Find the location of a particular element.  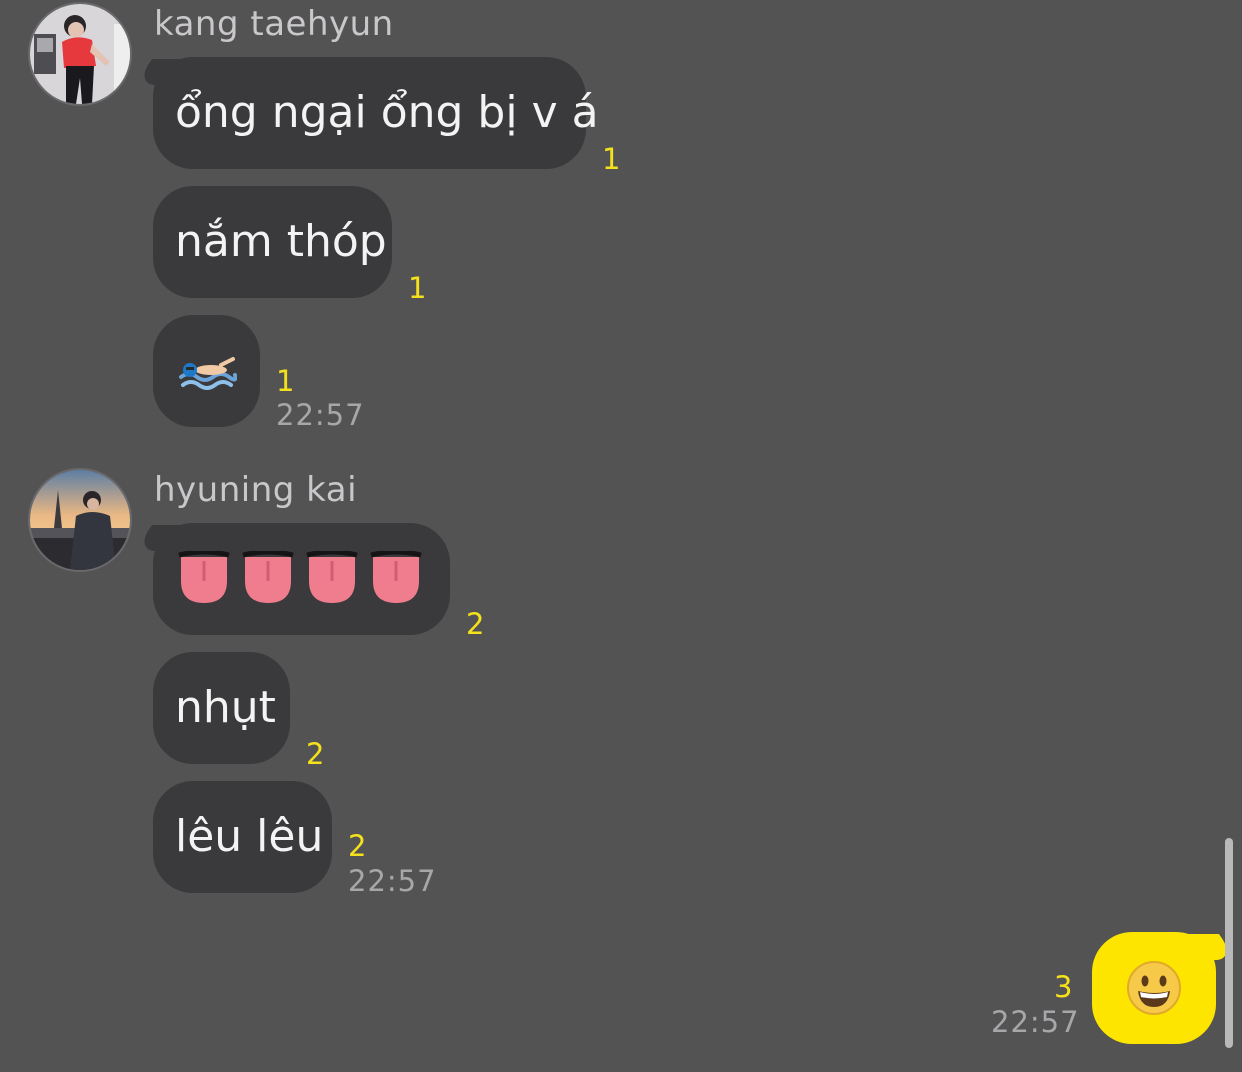

message-bubble: ổng ngại ổng bị v á is located at coordinates (376, 113).